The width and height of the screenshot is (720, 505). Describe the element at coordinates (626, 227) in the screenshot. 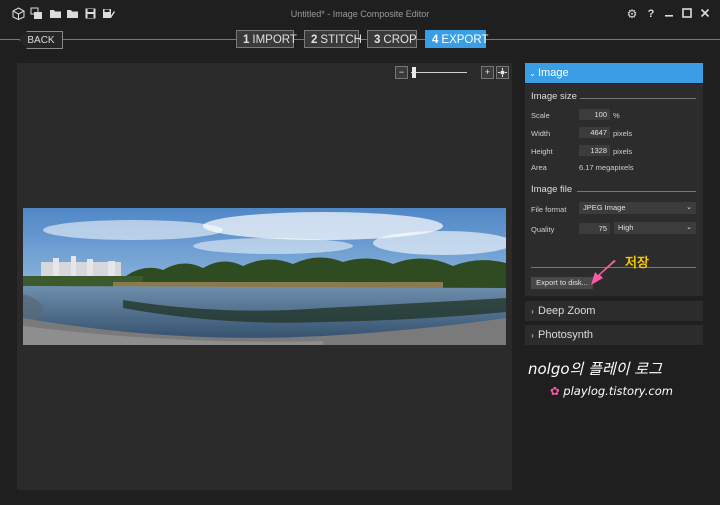

I see `quality-level: High` at that location.